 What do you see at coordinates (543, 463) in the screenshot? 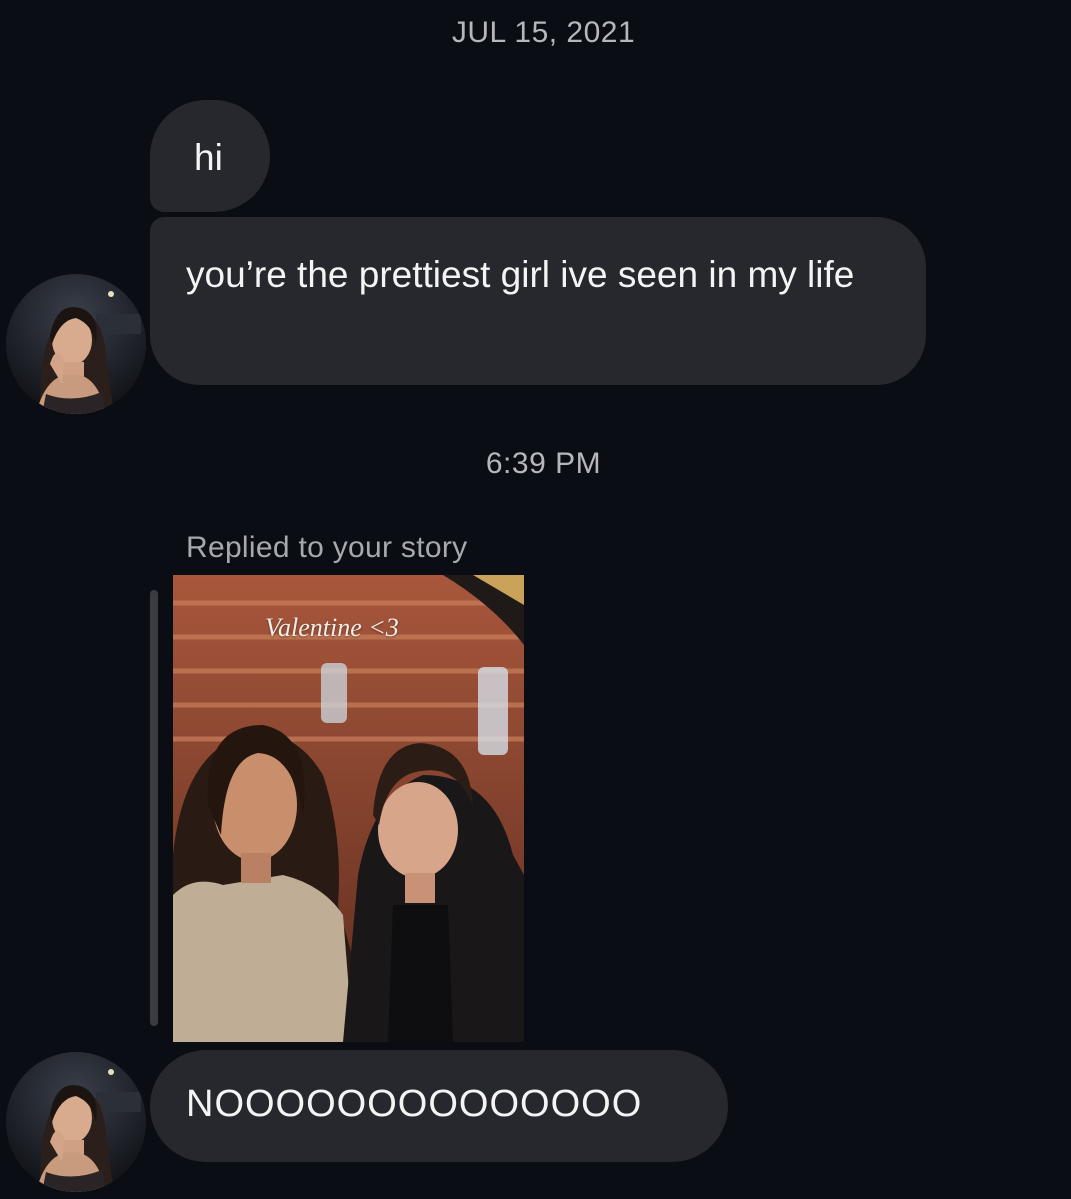
I see `time-timestamp: 6:39 PM` at bounding box center [543, 463].